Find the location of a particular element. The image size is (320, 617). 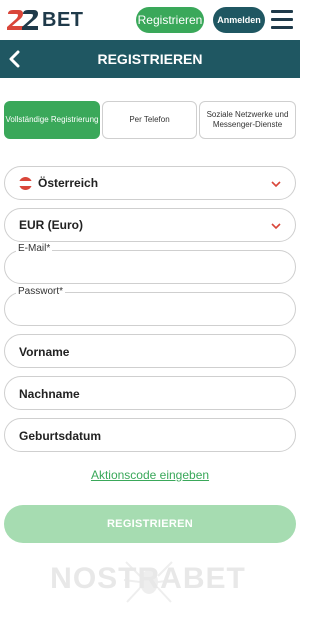

promo-code-link: Aktionscode eingeben is located at coordinates (150, 475).